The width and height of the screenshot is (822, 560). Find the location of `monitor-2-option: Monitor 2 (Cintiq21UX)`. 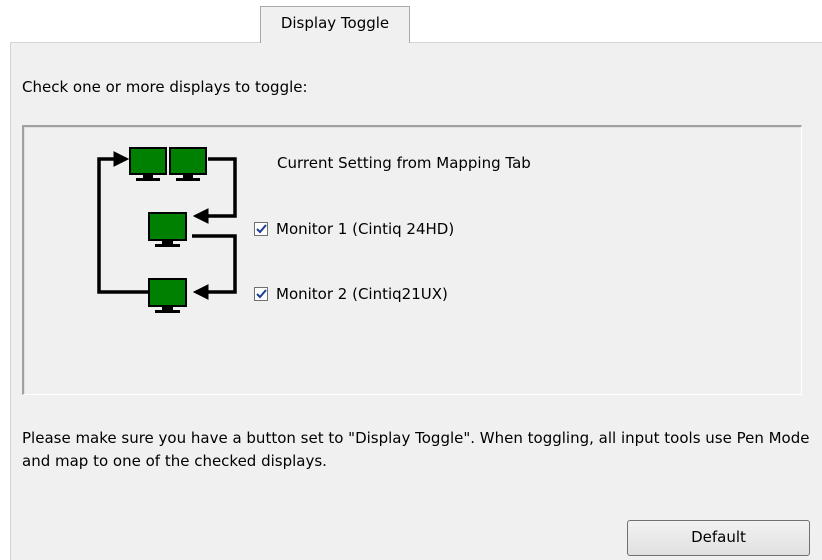

monitor-2-option: Monitor 2 (Cintiq21UX) is located at coordinates (351, 294).